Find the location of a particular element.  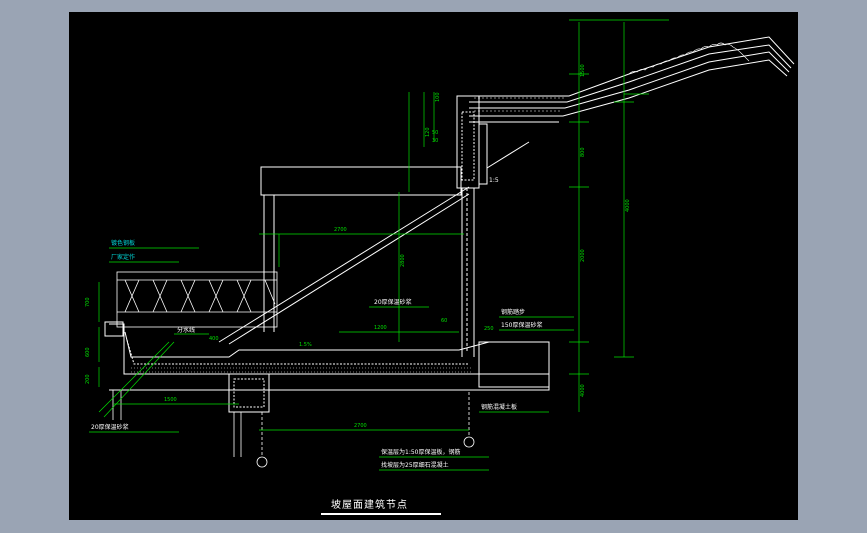

slab-hatch-lines is located at coordinates (301, 370).